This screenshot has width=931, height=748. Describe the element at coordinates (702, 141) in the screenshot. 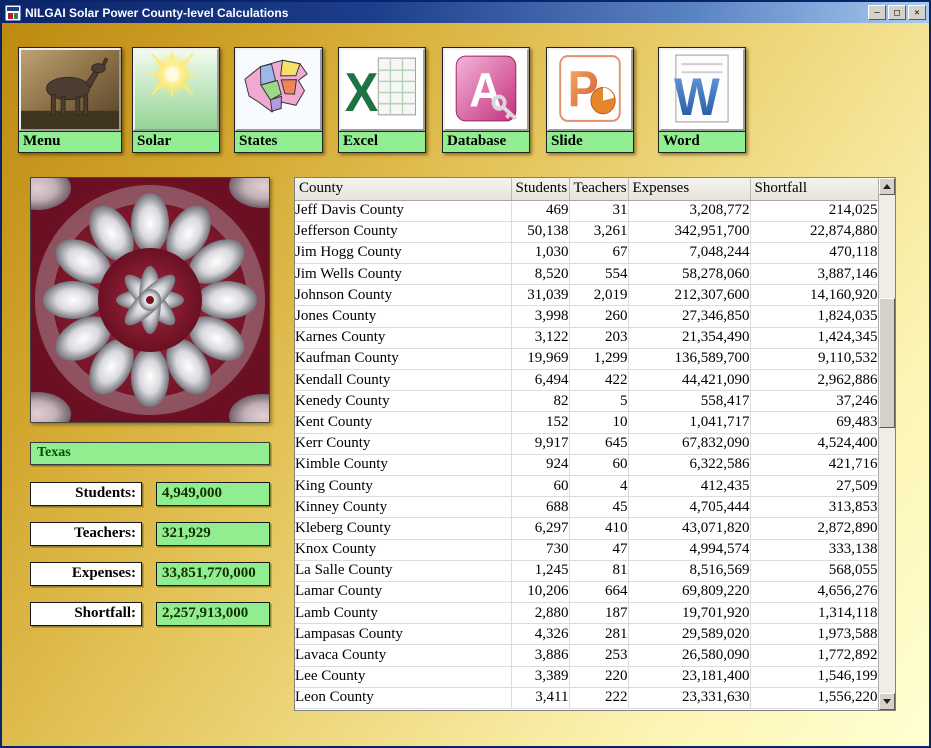

I see `toolbar-button-word-label: Word` at that location.